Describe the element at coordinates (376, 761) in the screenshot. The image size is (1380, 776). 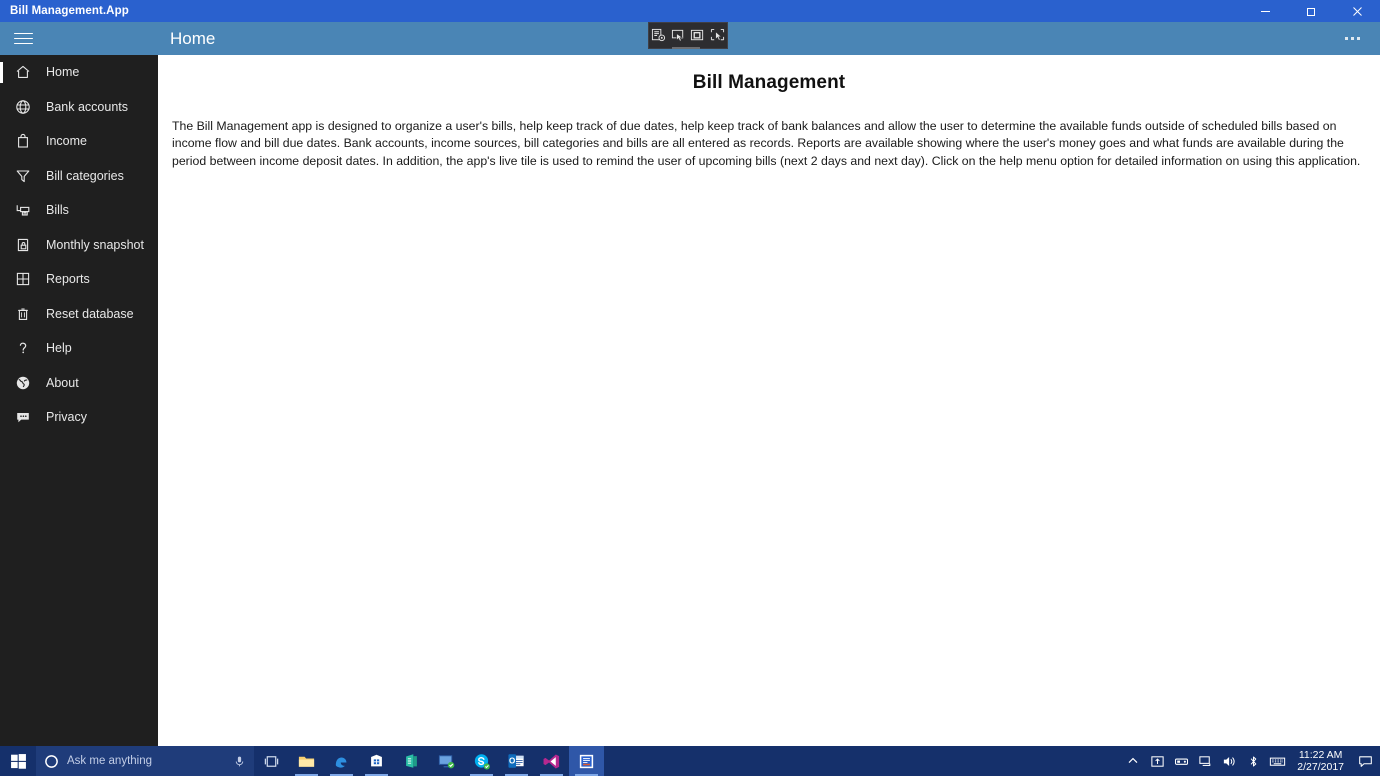
I see `store-icon` at that location.